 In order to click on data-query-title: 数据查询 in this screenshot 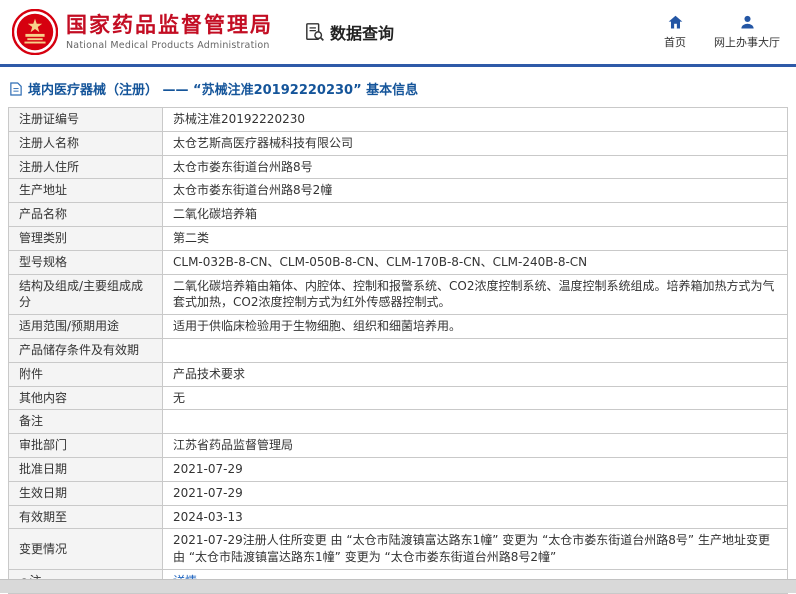, I will do `click(349, 32)`.